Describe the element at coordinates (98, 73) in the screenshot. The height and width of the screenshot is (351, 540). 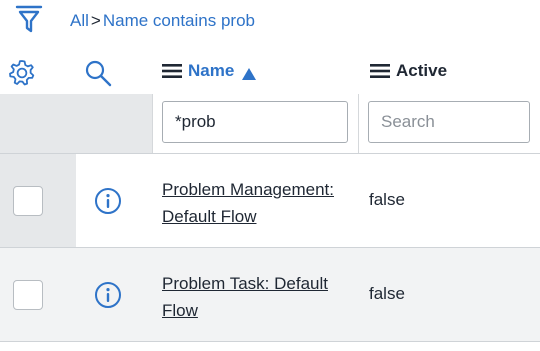
I see `search-icon` at that location.